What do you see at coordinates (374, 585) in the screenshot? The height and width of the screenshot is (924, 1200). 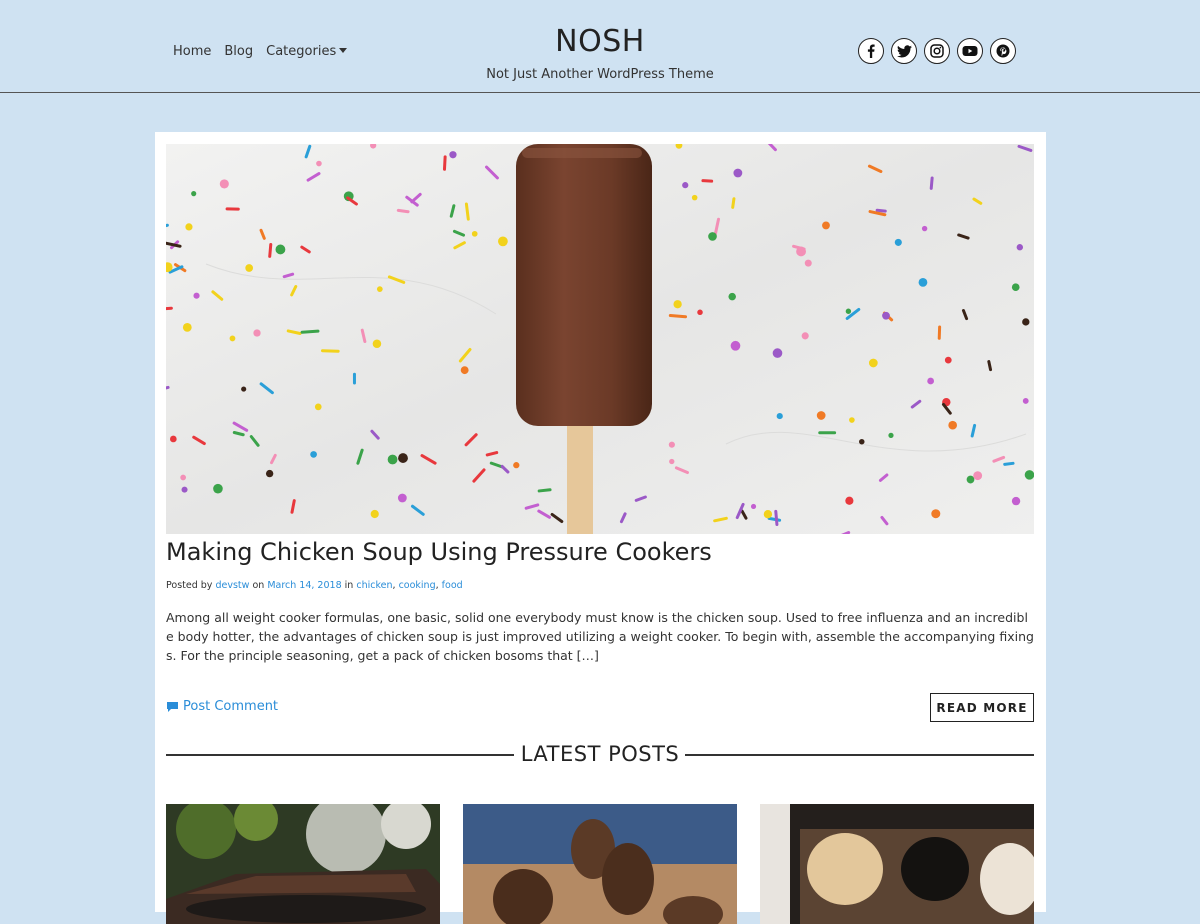 I see `category-link-chicken: chicken` at bounding box center [374, 585].